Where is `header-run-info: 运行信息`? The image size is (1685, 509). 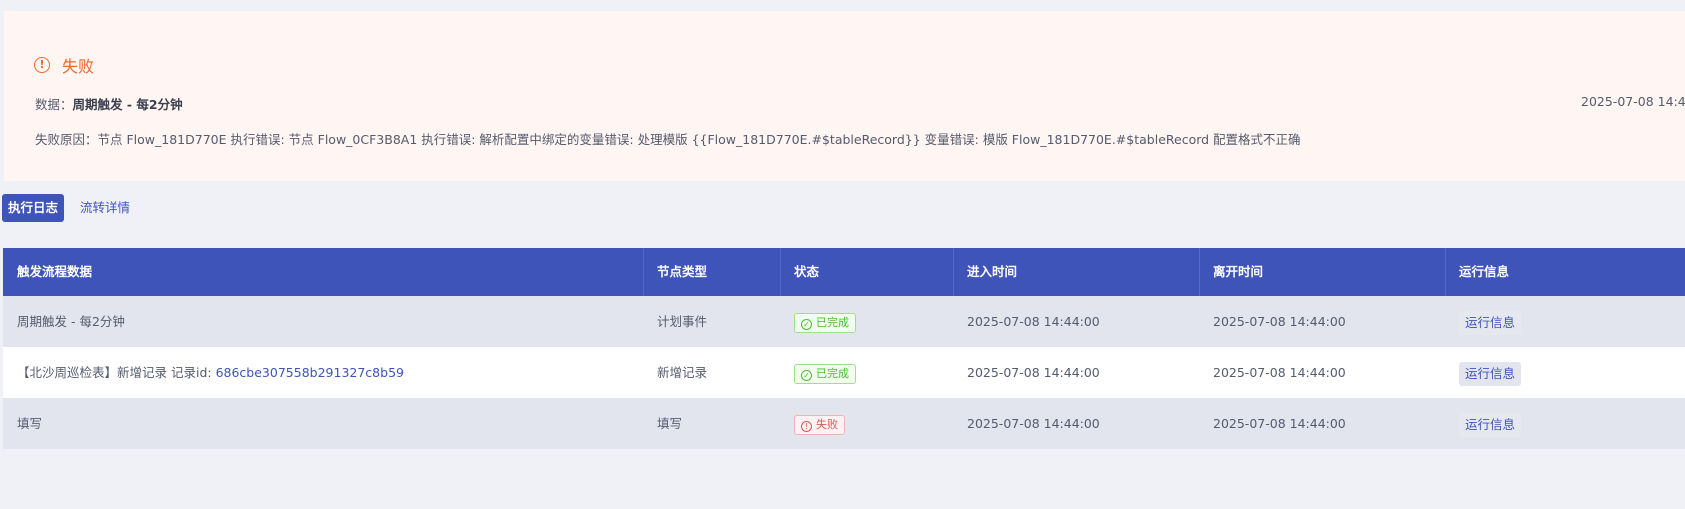
header-run-info: 运行信息 is located at coordinates (1484, 271).